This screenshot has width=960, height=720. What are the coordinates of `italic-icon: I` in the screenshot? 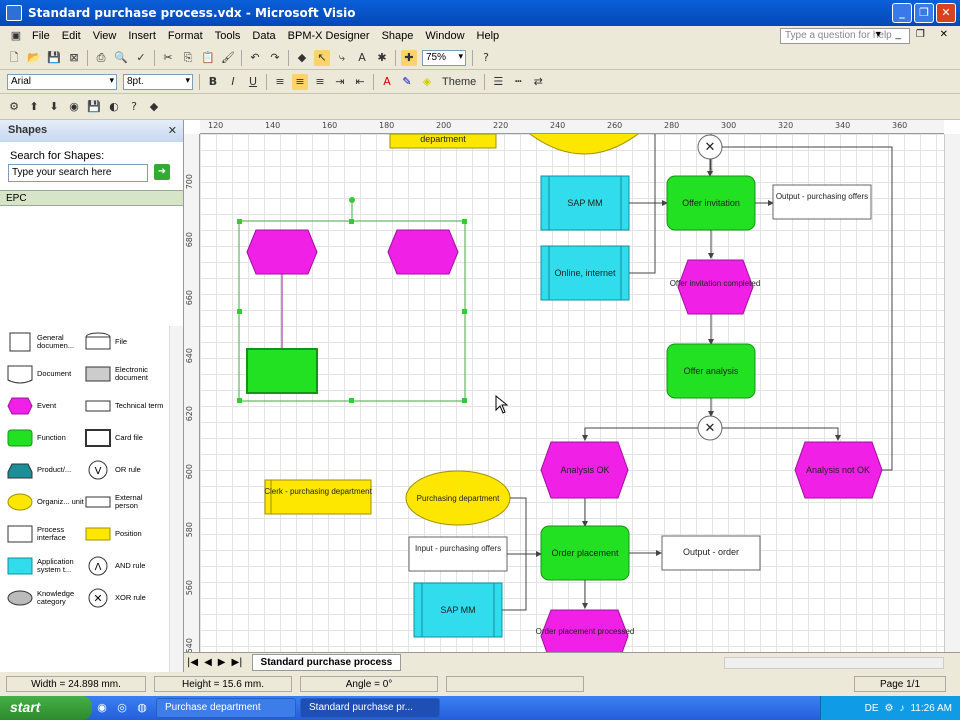 It's located at (233, 82).